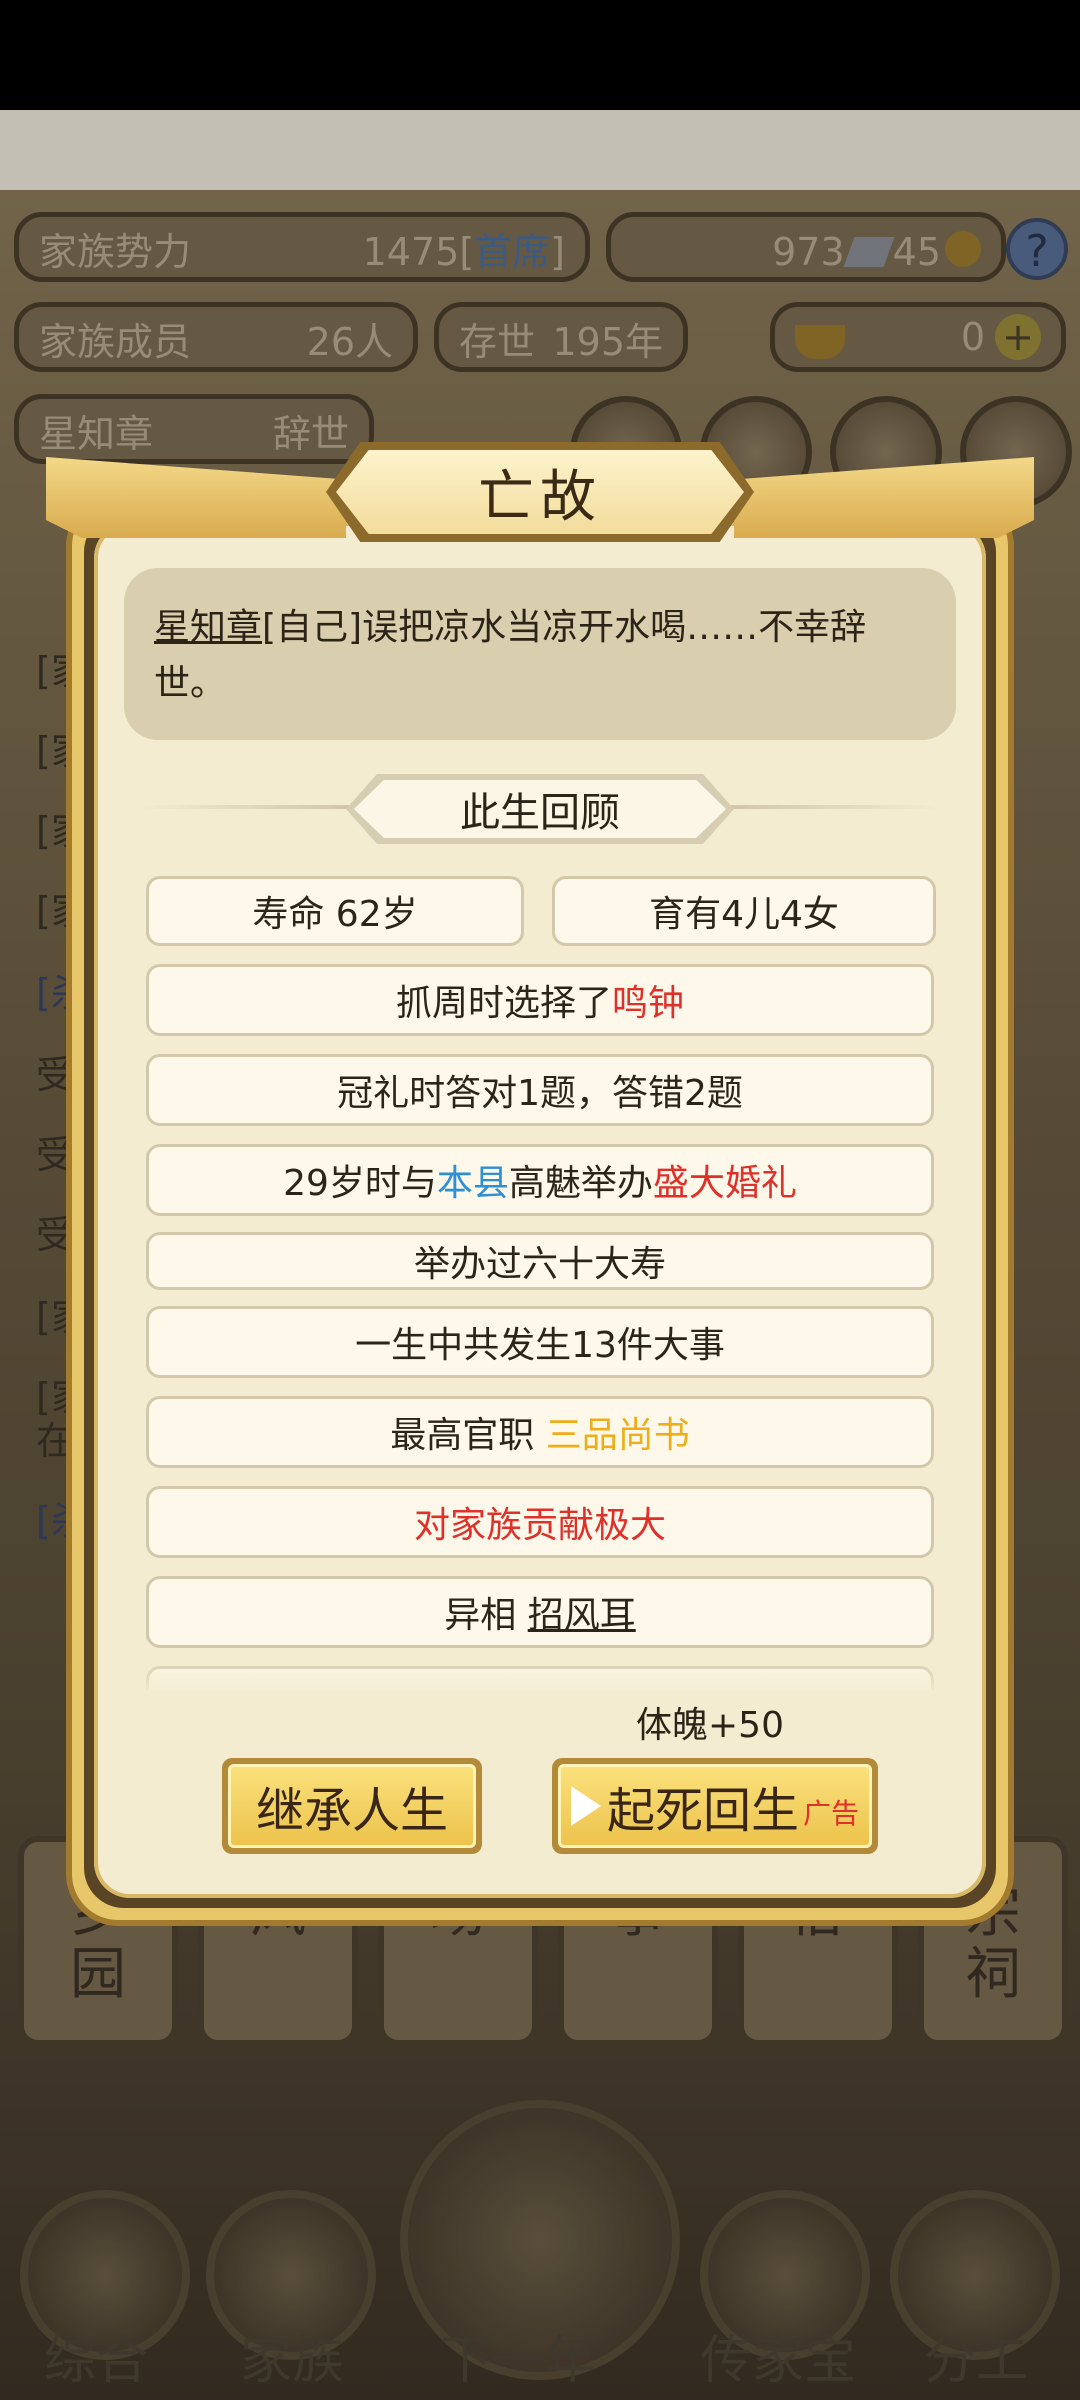 The image size is (1080, 2400). Describe the element at coordinates (540, 809) in the screenshot. I see `review-title: 此生回顾` at that location.